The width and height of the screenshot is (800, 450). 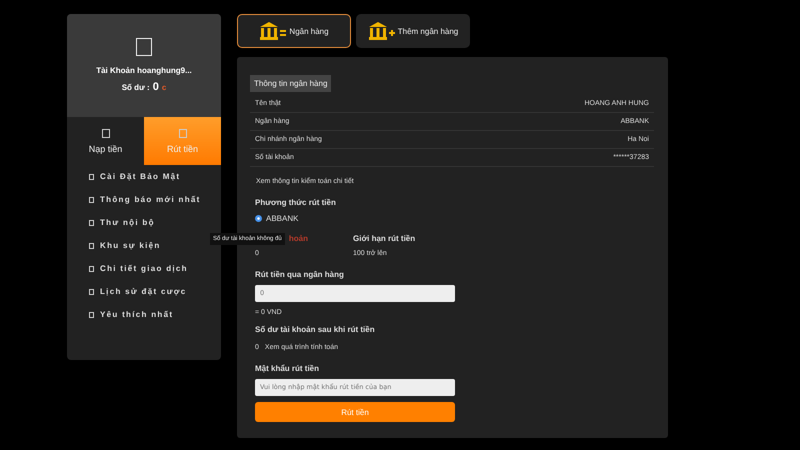 I want to click on radio-button, so click(x=258, y=218).